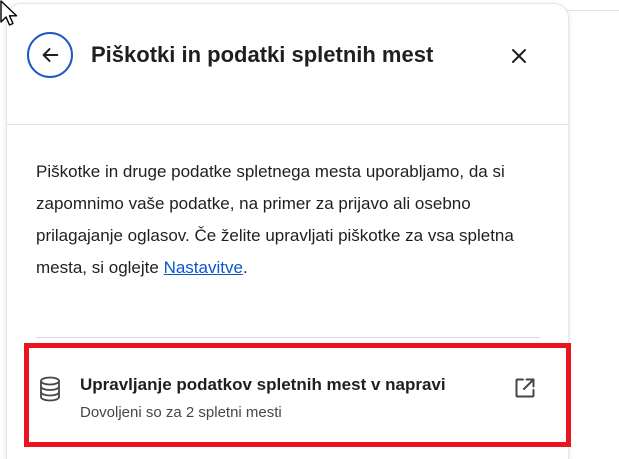 This screenshot has width=619, height=459. Describe the element at coordinates (50, 389) in the screenshot. I see `database-icon` at that location.